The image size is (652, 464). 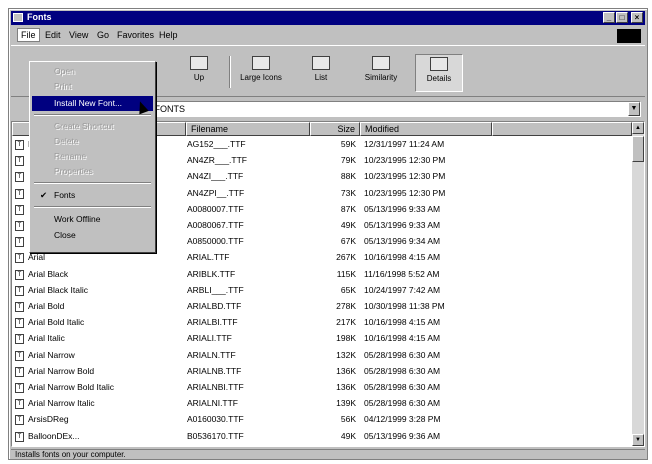 What do you see at coordinates (261, 73) in the screenshot?
I see `large-icons-button: Large Icons` at bounding box center [261, 73].